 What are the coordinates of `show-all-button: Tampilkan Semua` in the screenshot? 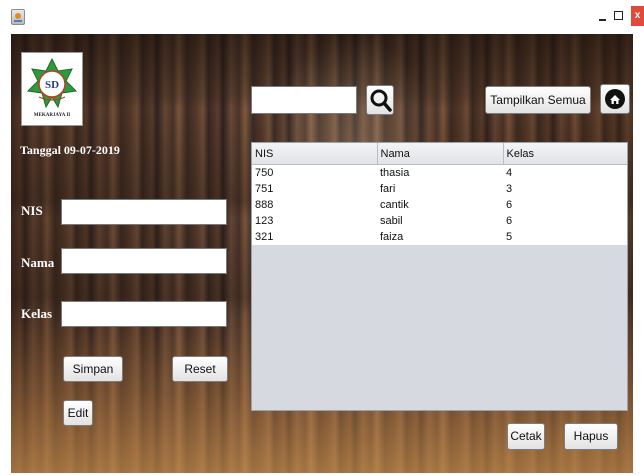 It's located at (538, 100).